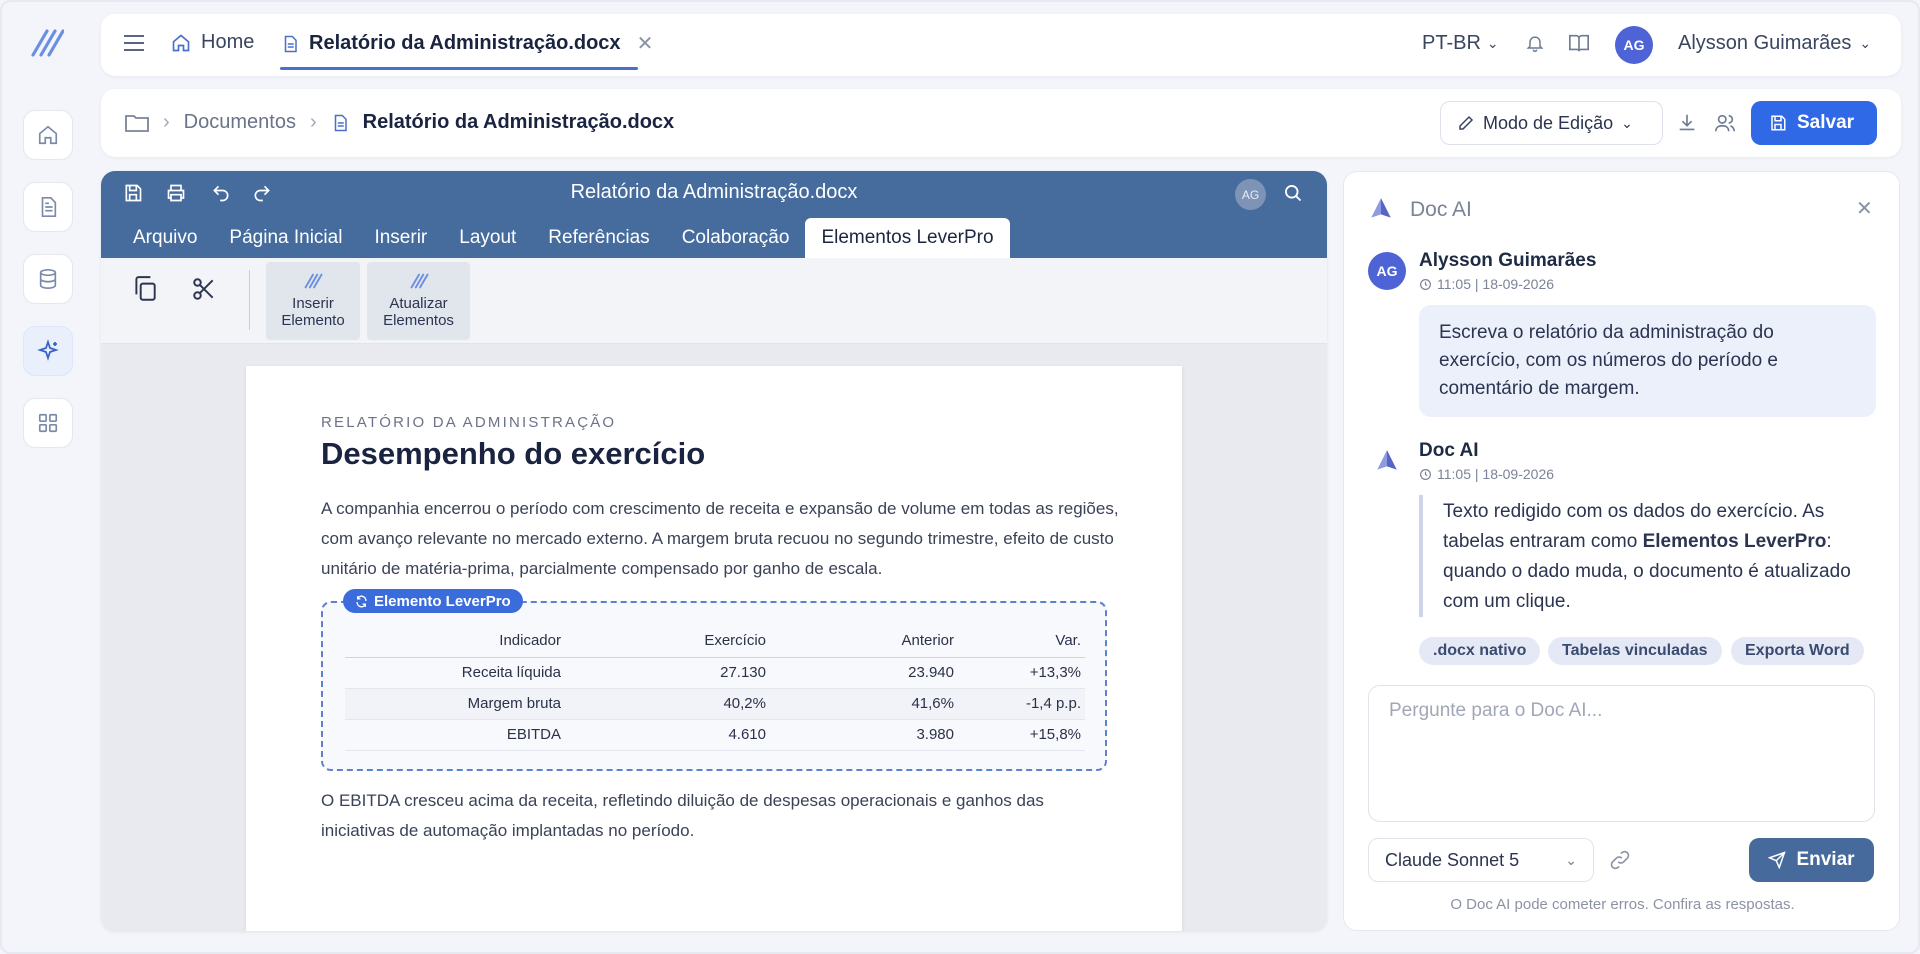  I want to click on language-label: PT-BR, so click(1451, 43).